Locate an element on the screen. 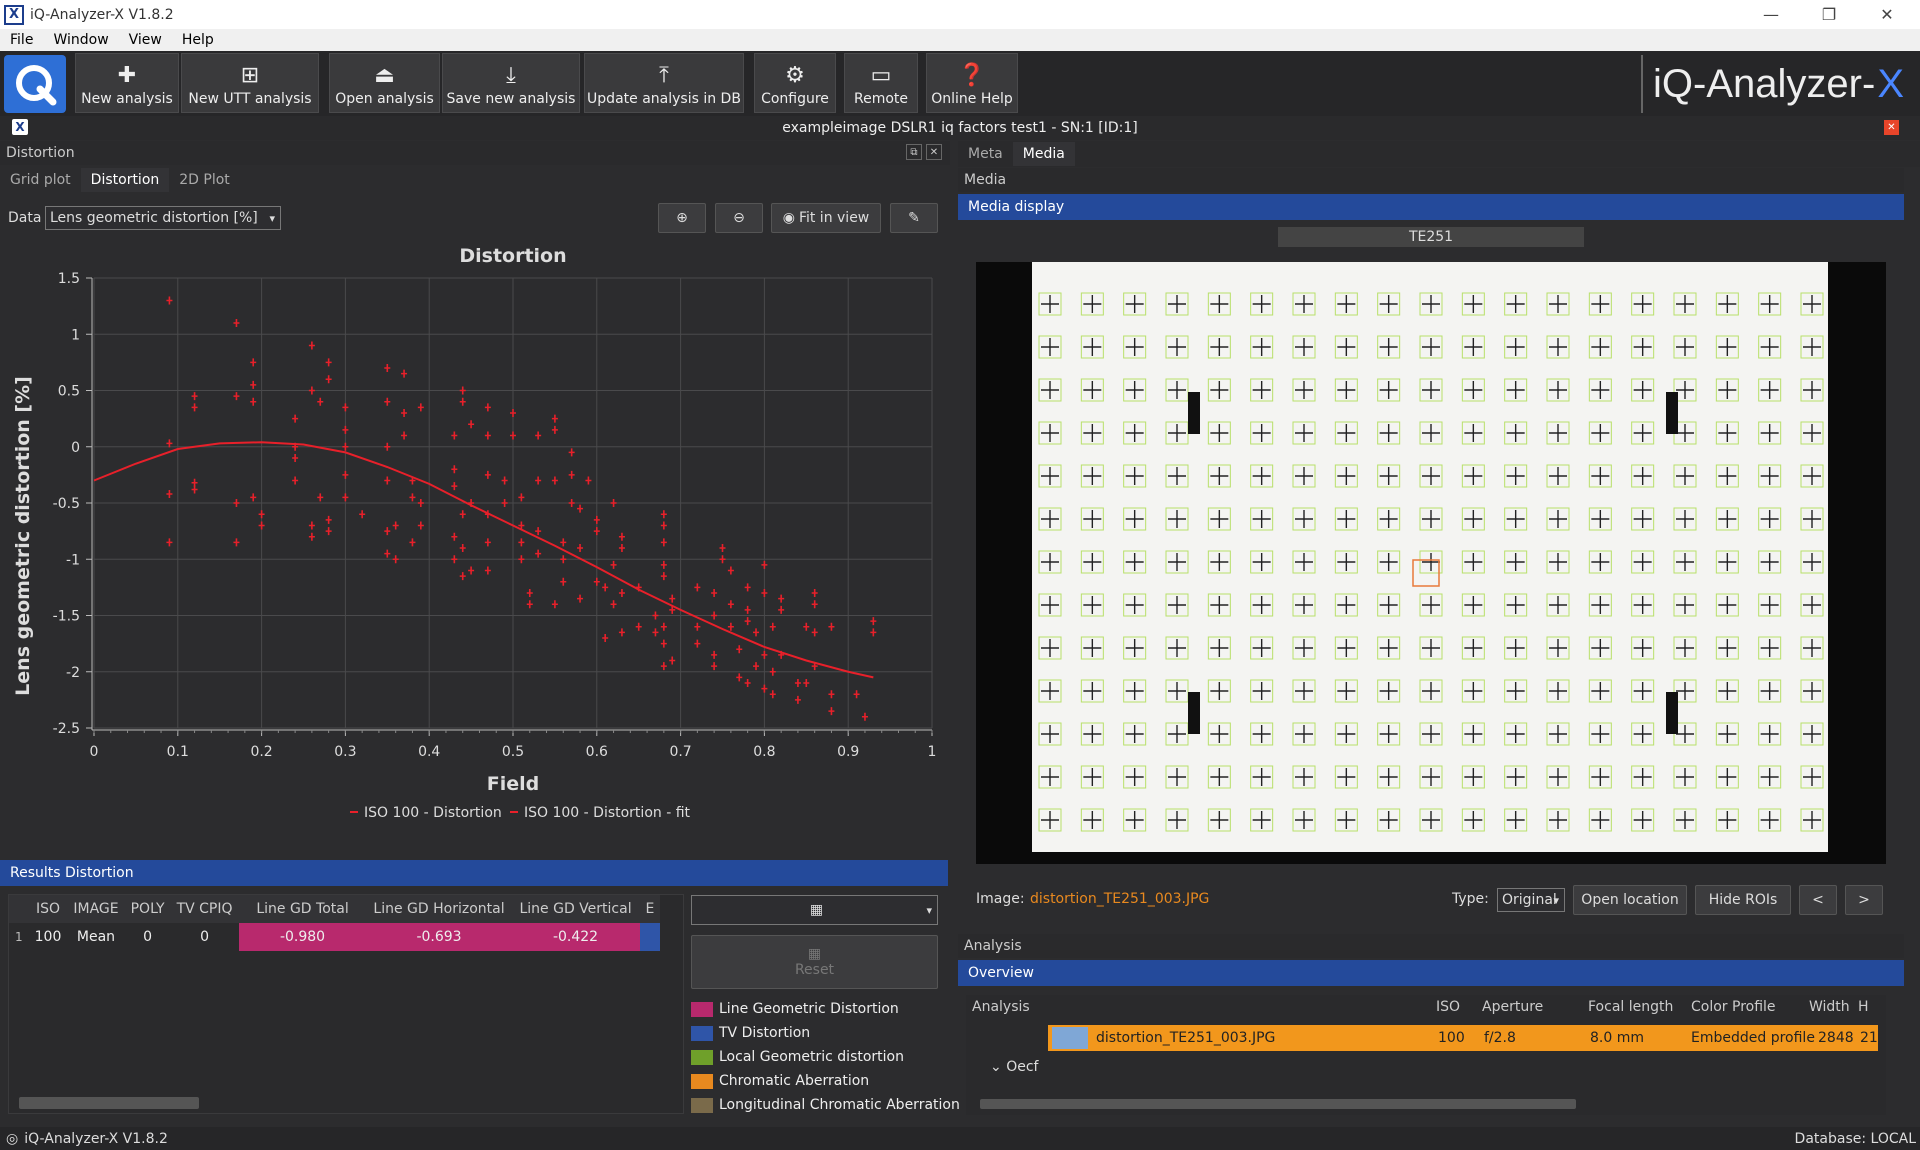 The width and height of the screenshot is (1920, 1150). doc-icon: X is located at coordinates (20, 127).